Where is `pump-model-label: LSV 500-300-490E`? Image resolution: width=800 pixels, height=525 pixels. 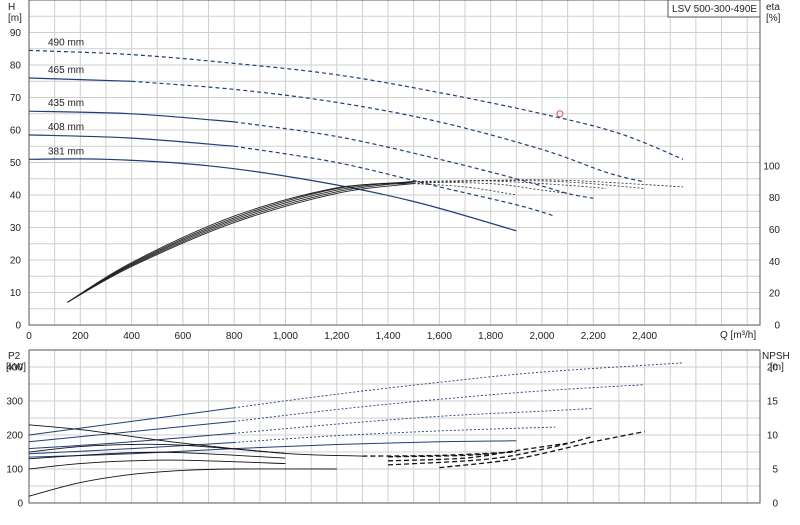
pump-model-label: LSV 500-300-490E is located at coordinates (714, 9).